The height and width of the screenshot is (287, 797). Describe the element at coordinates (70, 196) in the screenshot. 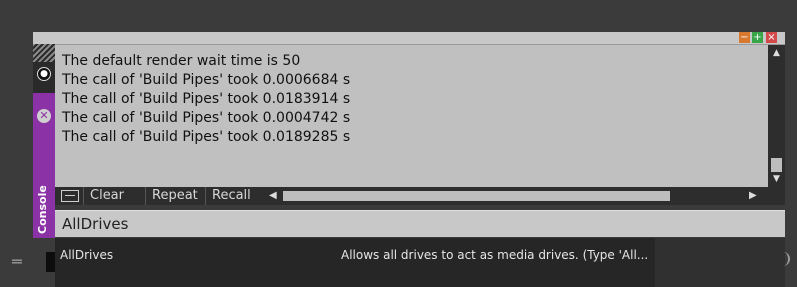

I see `collapse-icon` at that location.